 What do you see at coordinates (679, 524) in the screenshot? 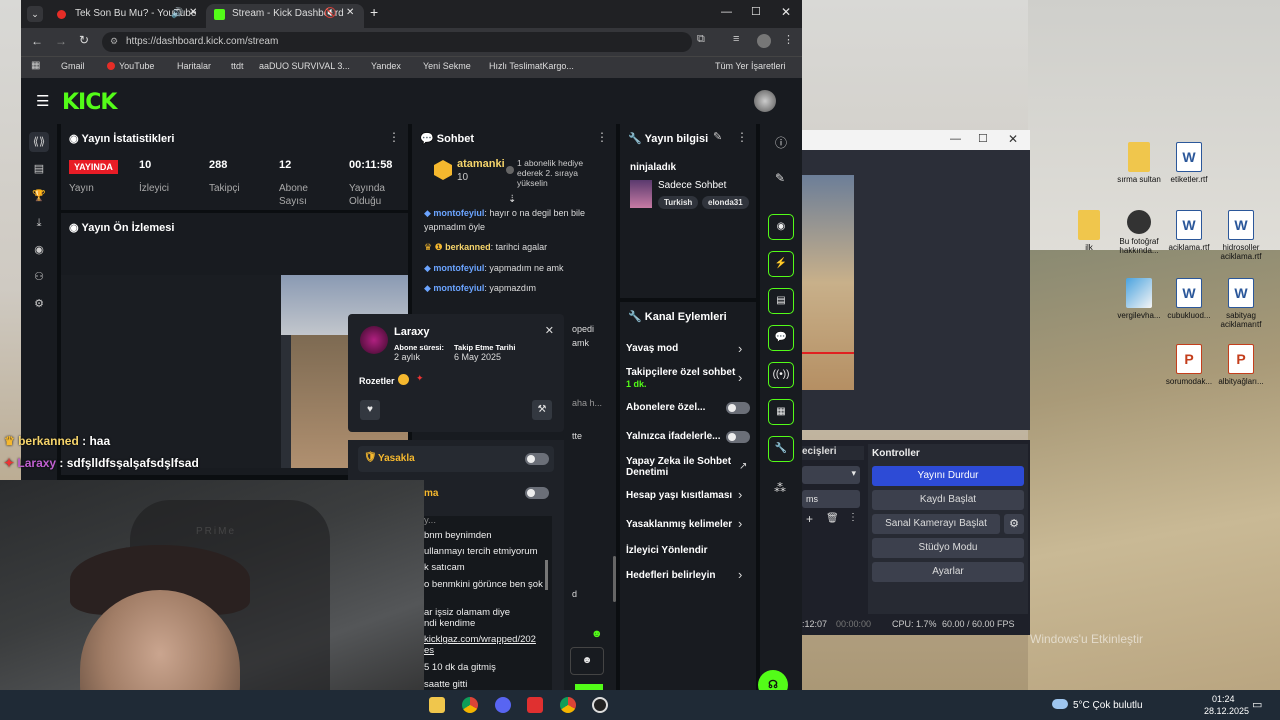
I see `banned-words-action: Yasaklanmış kelimeler` at bounding box center [679, 524].